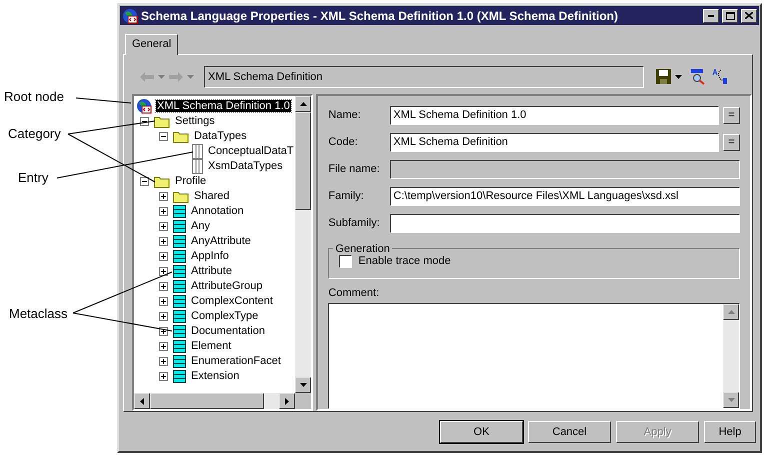 The width and height of the screenshot is (767, 455). What do you see at coordinates (663, 76) in the screenshot?
I see `save-icon` at bounding box center [663, 76].